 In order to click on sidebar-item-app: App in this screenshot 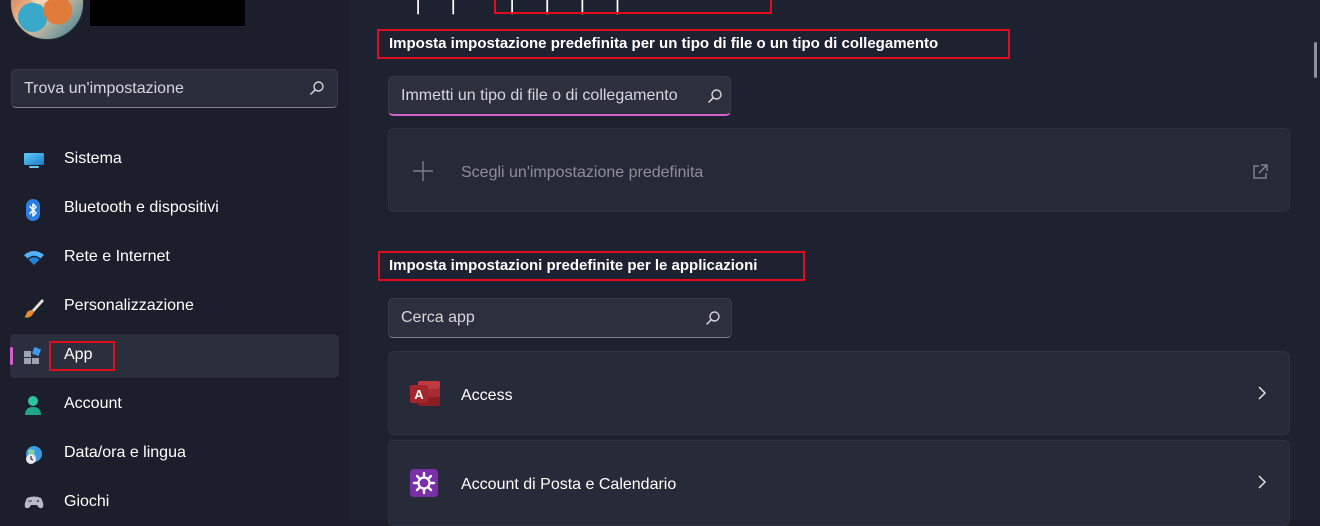, I will do `click(174, 356)`.